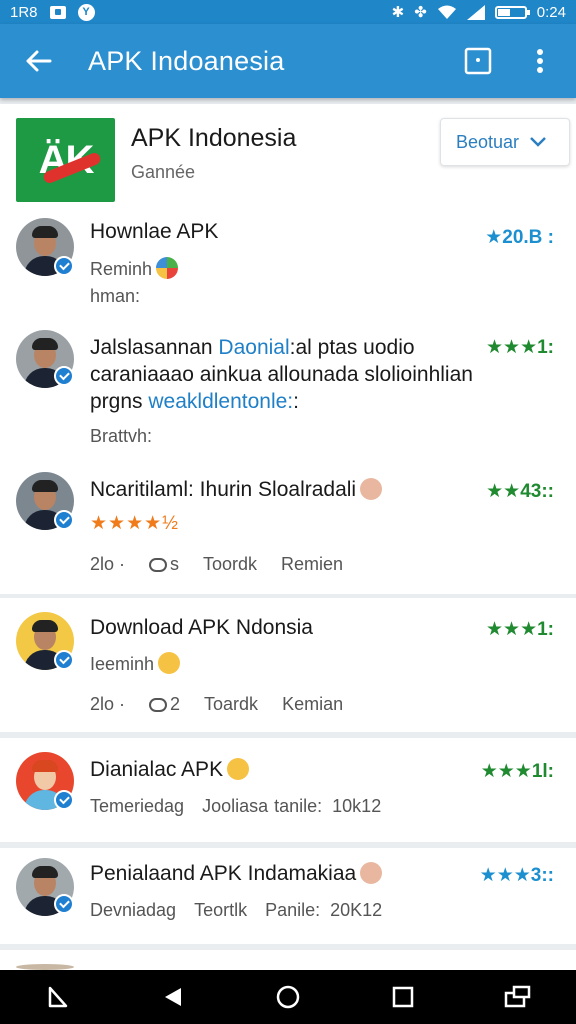  I want to click on meta-date: Devniadag, so click(133, 910).